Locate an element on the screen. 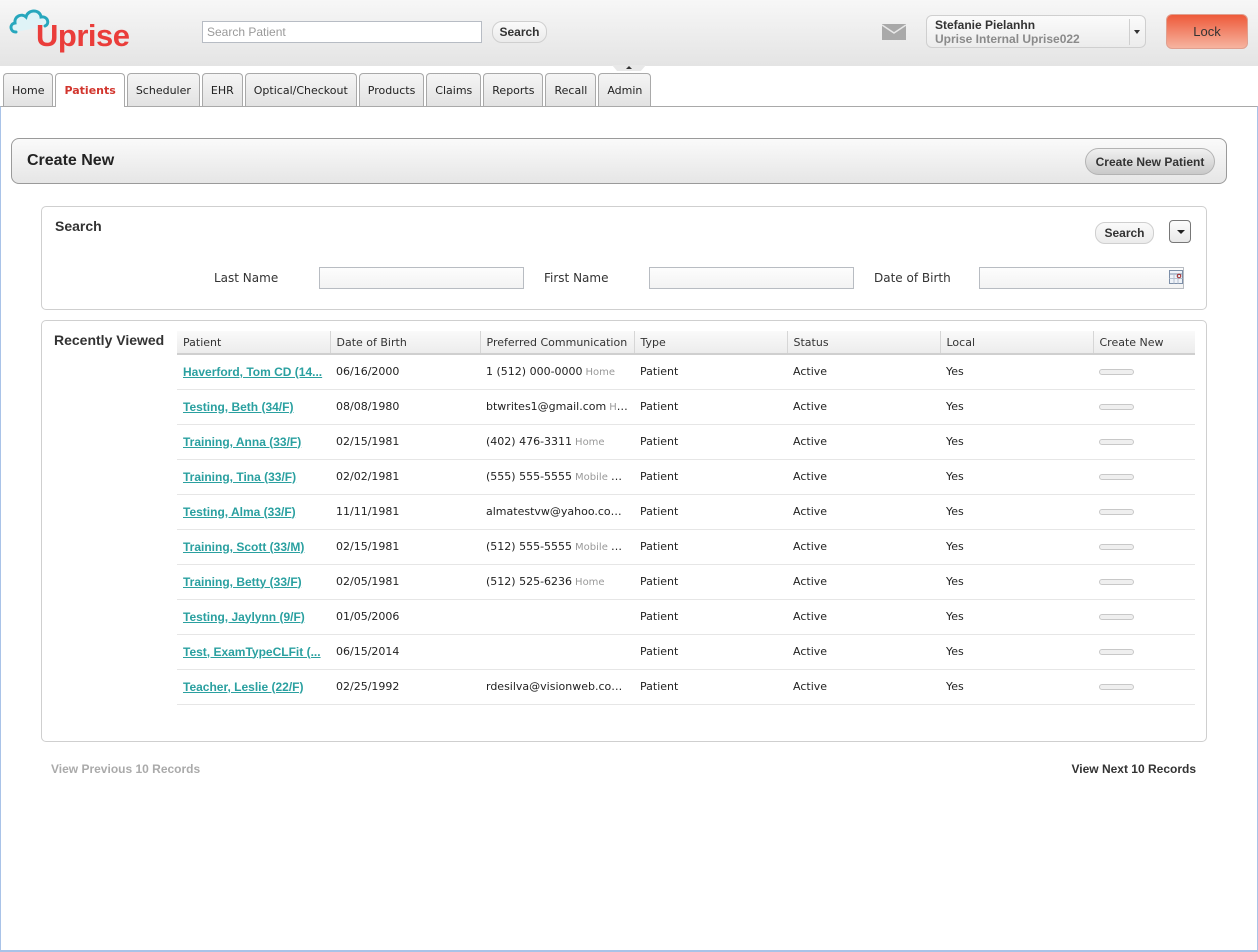 Image resolution: width=1258 pixels, height=952 pixels. dropdown-divider is located at coordinates (1129, 32).